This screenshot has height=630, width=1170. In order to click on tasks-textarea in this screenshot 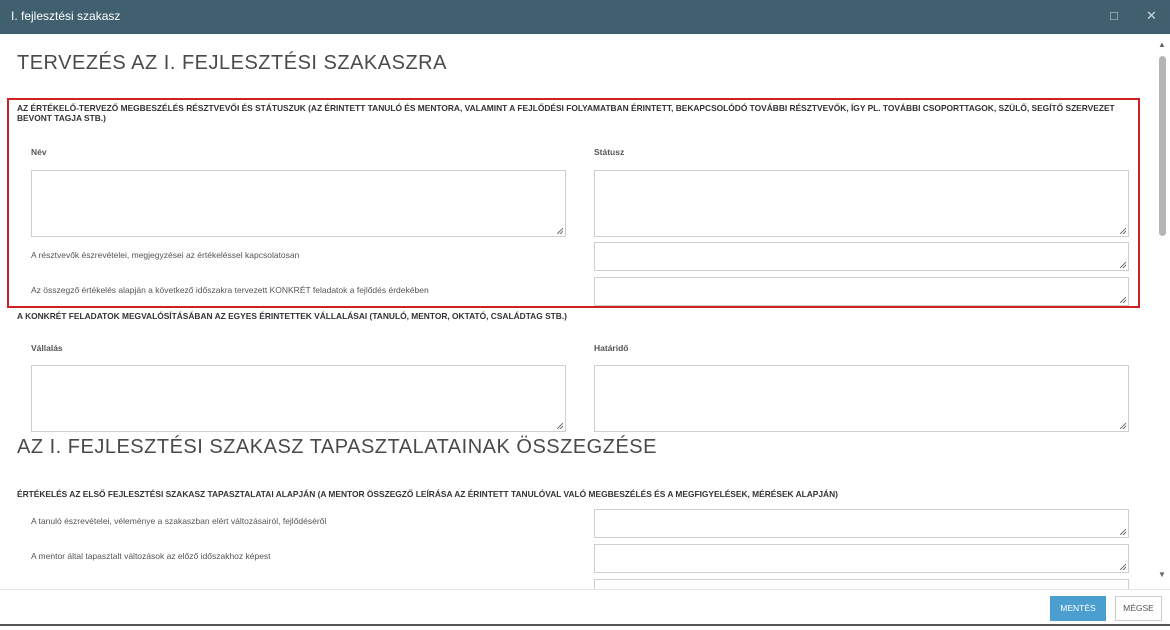, I will do `click(861, 291)`.